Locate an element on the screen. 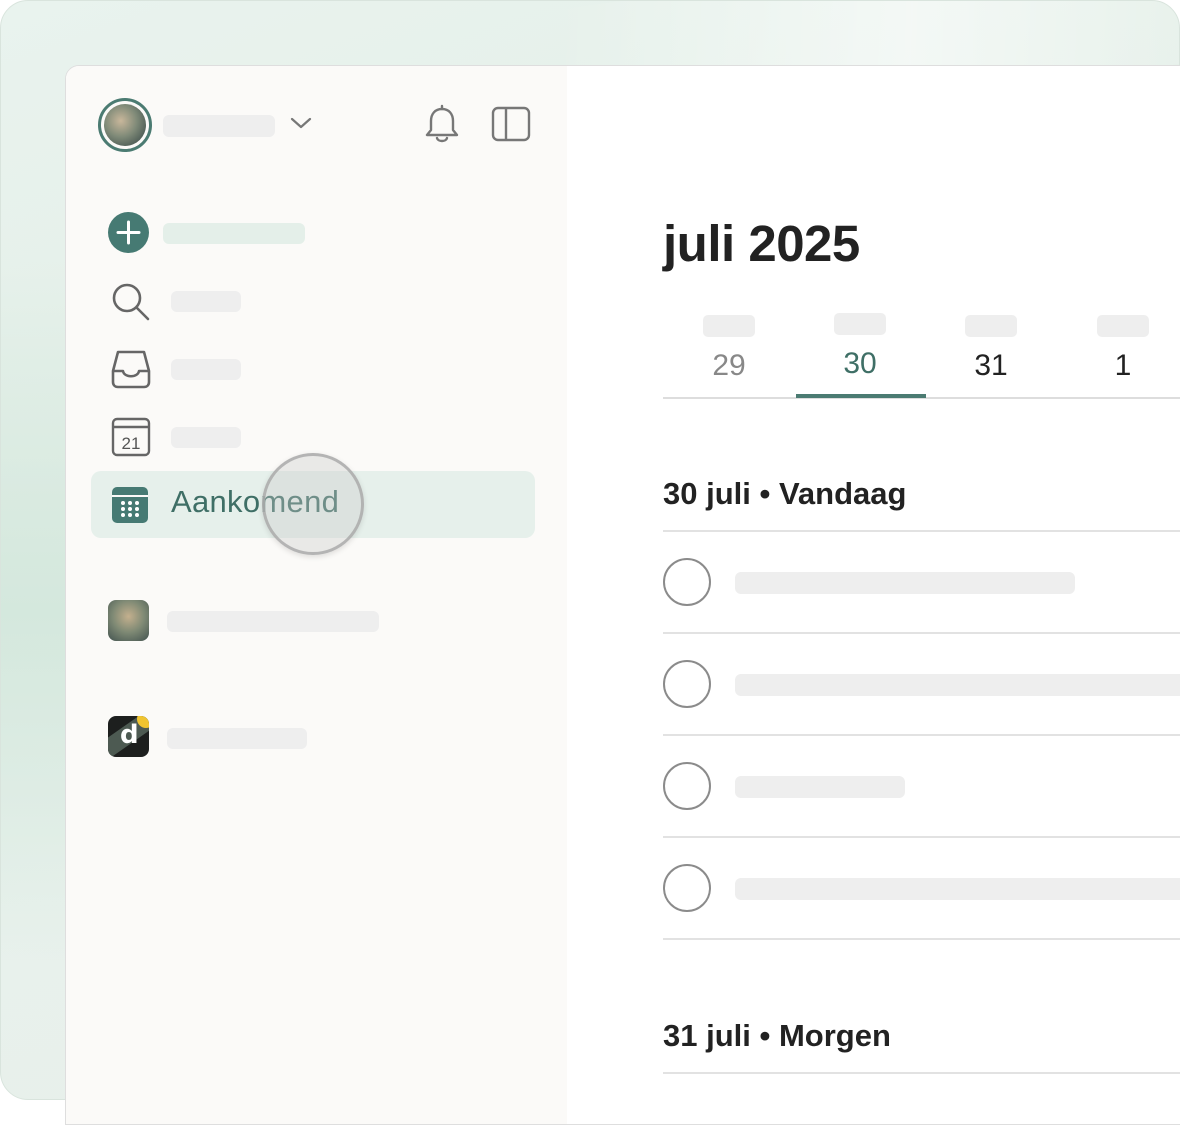 Image resolution: width=1180 pixels, height=1125 pixels. inbox-icon is located at coordinates (131, 370).